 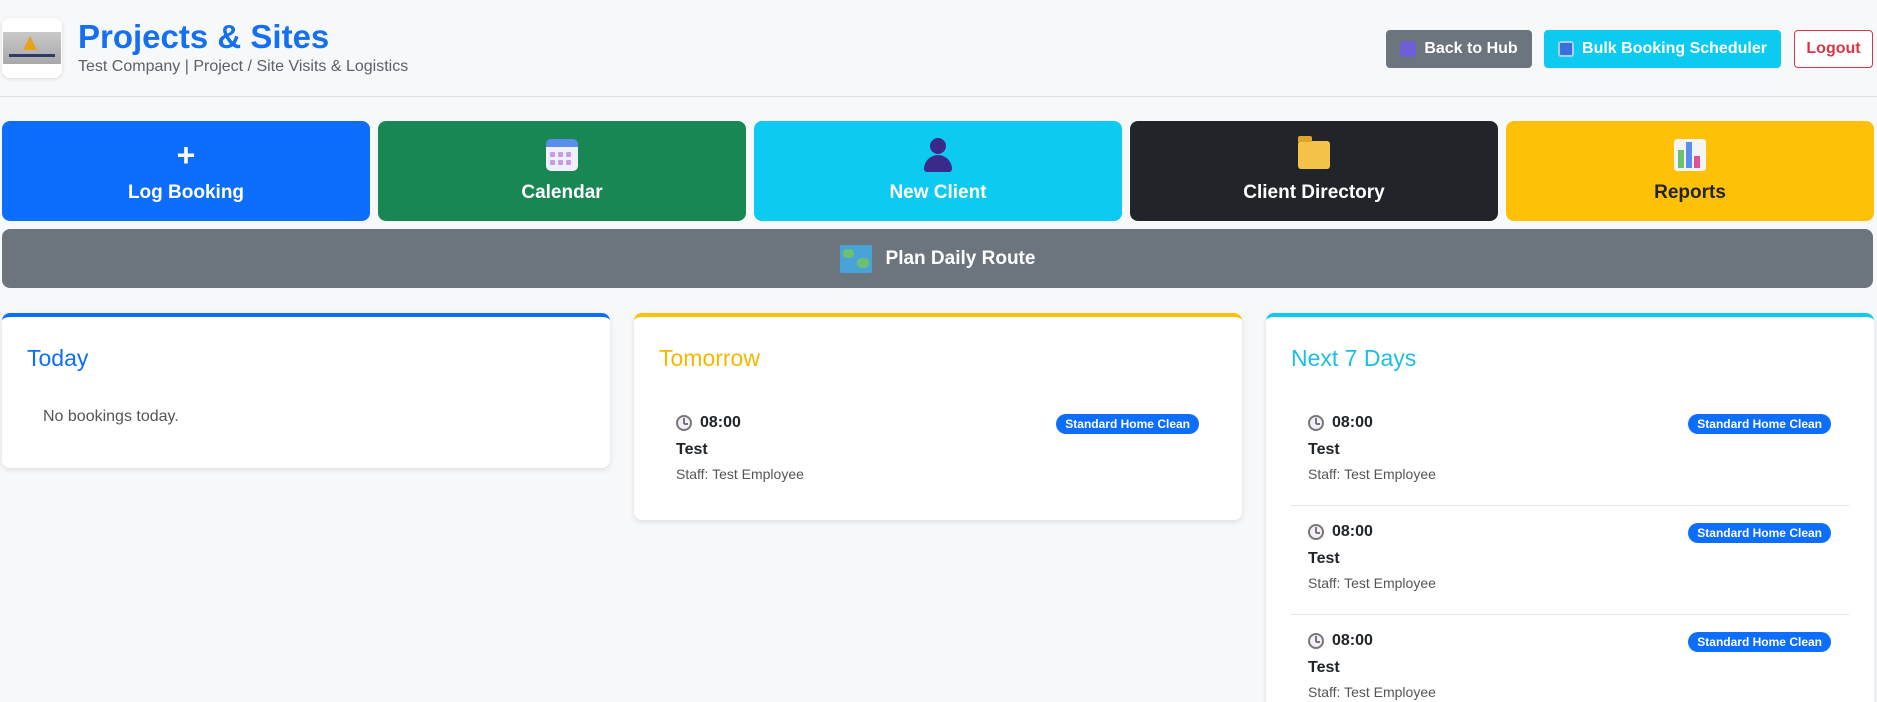 I want to click on back-to-hub-label: Back to Hub, so click(x=1471, y=48).